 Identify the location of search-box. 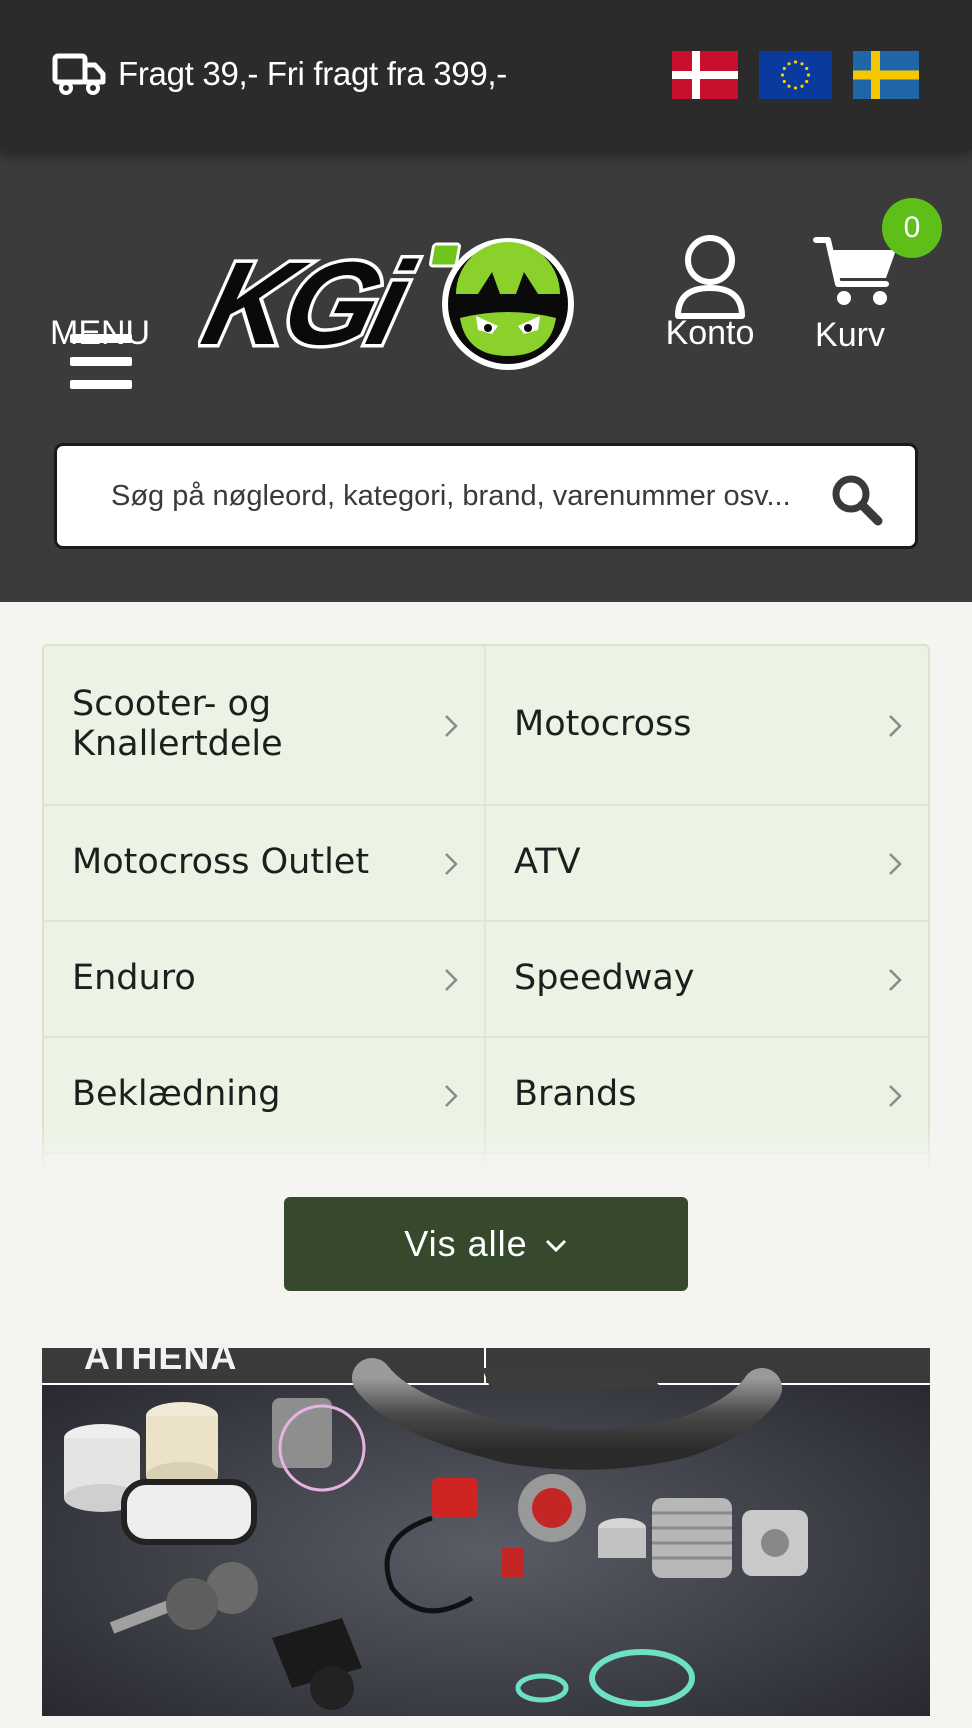
(486, 496).